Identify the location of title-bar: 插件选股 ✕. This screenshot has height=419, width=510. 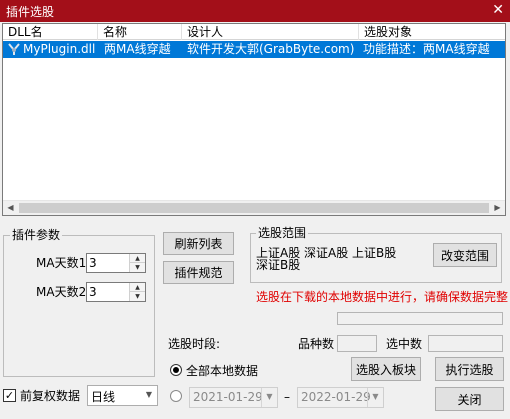
(255, 11).